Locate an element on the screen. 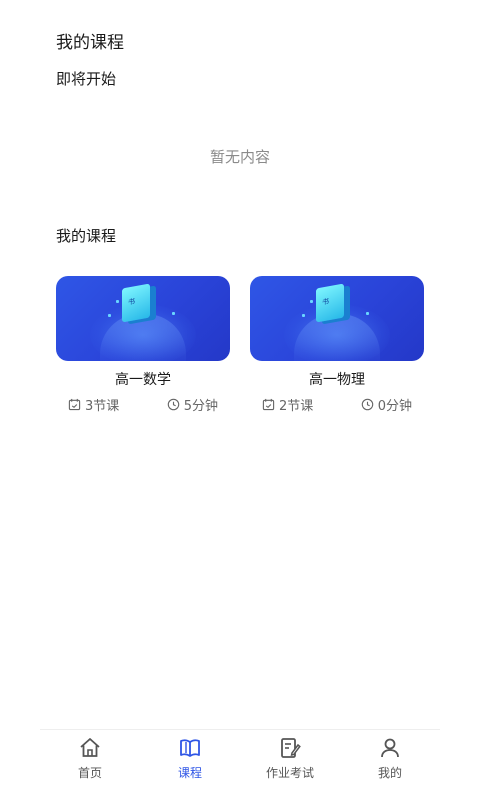 Image resolution: width=480 pixels, height=800 pixels. course-card-math: 书 高一数学 3节课 5分钟 is located at coordinates (143, 345).